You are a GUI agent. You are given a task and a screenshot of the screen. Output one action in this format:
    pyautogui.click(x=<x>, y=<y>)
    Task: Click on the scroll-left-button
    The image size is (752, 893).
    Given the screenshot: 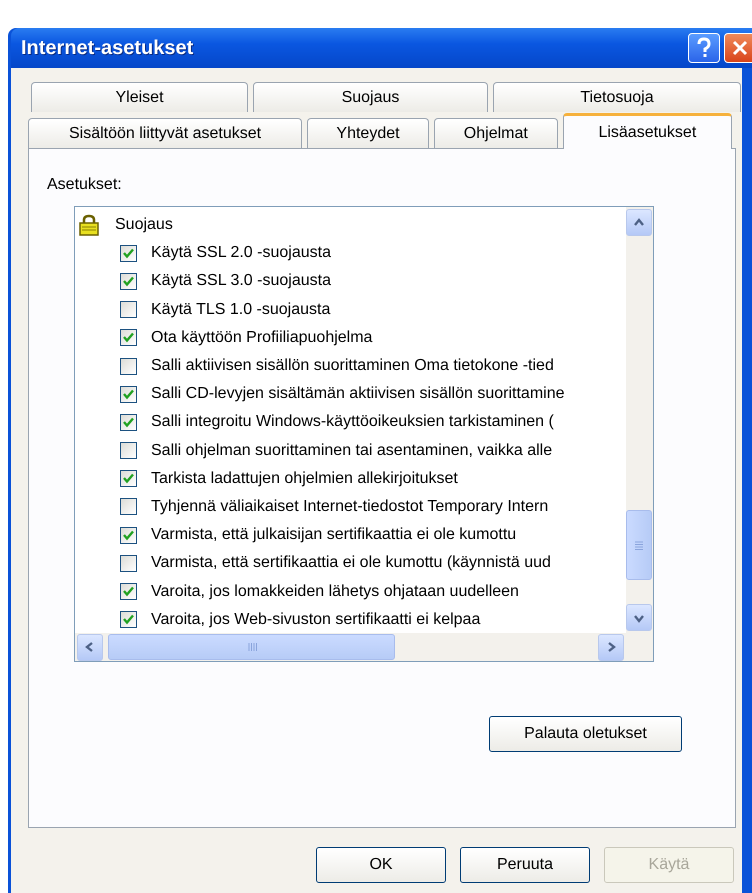 What is the action you would take?
    pyautogui.click(x=90, y=647)
    